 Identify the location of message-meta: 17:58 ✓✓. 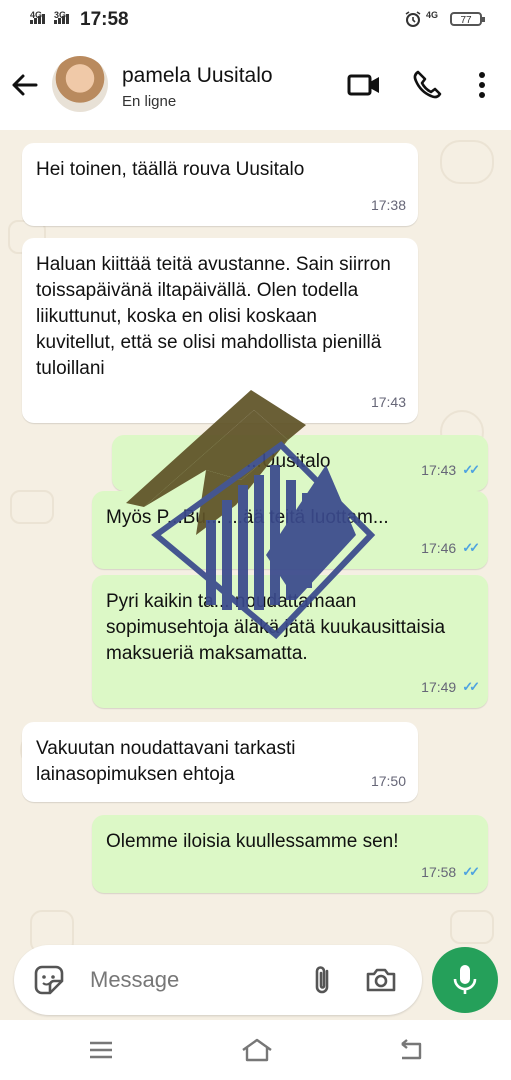
(450, 872).